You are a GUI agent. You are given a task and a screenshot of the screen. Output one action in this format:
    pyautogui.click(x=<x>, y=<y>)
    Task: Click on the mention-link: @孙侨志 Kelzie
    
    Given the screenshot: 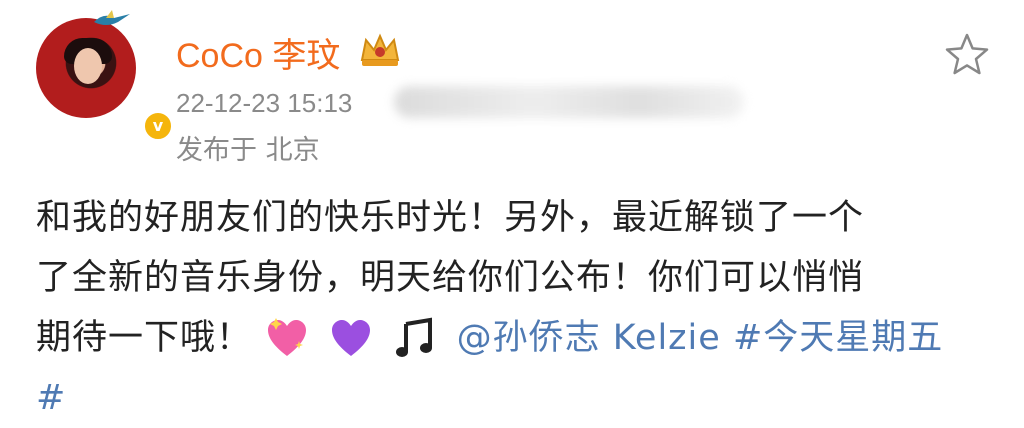 What is the action you would take?
    pyautogui.click(x=589, y=338)
    